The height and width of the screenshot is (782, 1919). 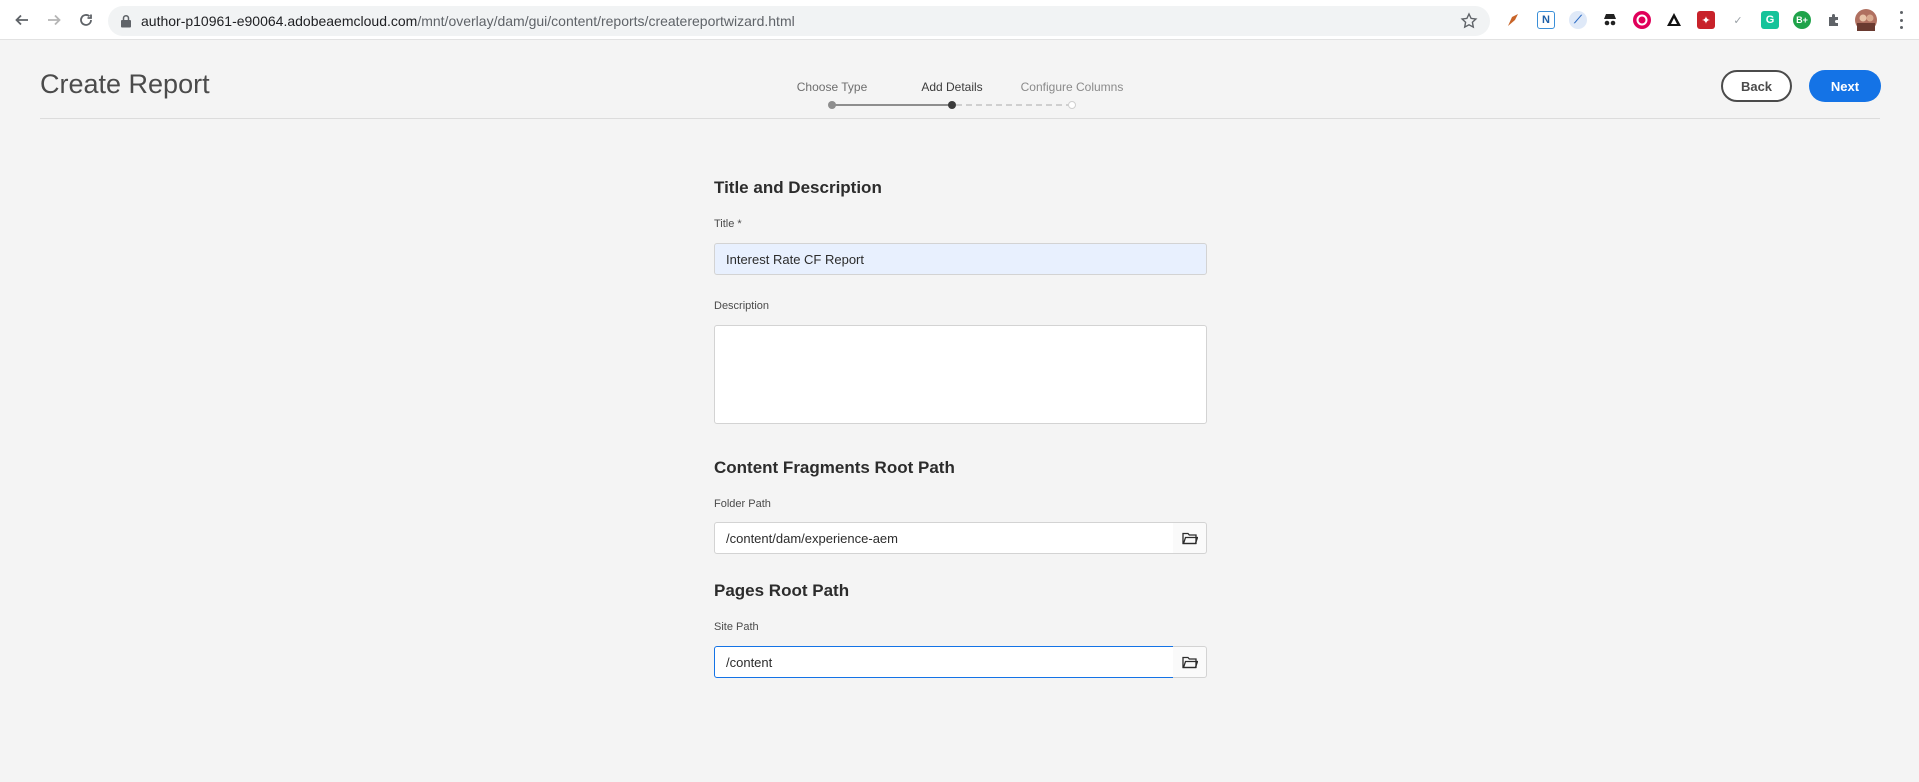 What do you see at coordinates (1578, 20) in the screenshot?
I see `compass-icon: ⟋` at bounding box center [1578, 20].